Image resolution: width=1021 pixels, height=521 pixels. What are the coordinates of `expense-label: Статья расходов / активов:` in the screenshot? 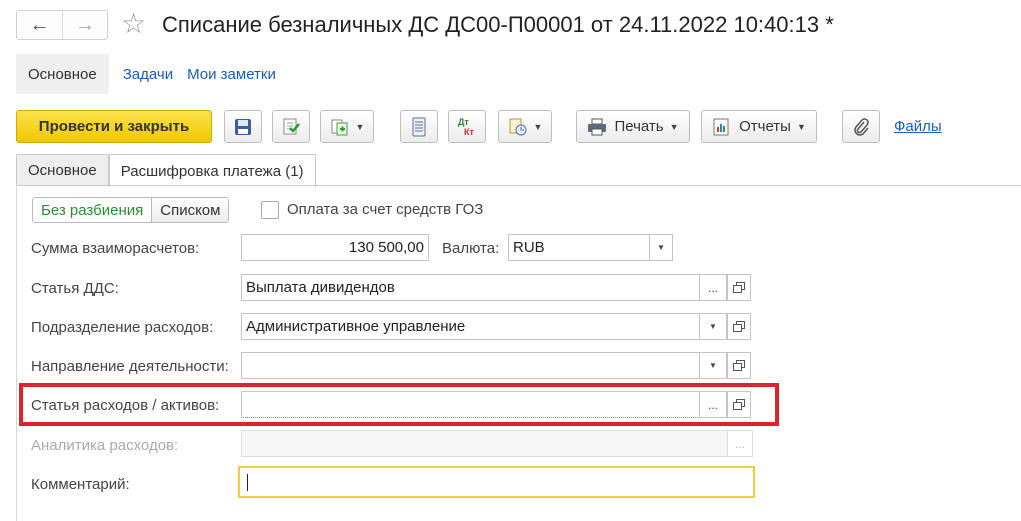 It's located at (125, 405).